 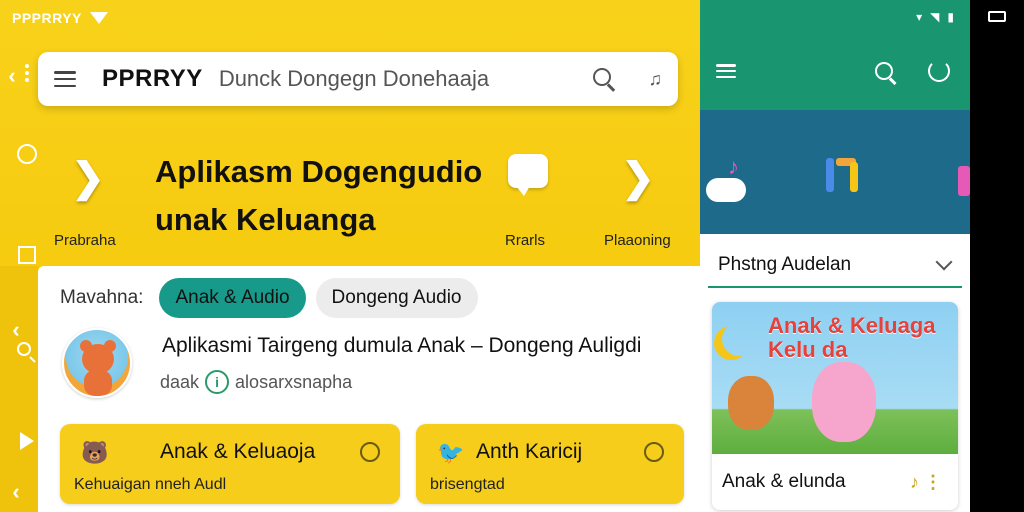 I want to click on wifi-icon: ◥, so click(x=935, y=17).